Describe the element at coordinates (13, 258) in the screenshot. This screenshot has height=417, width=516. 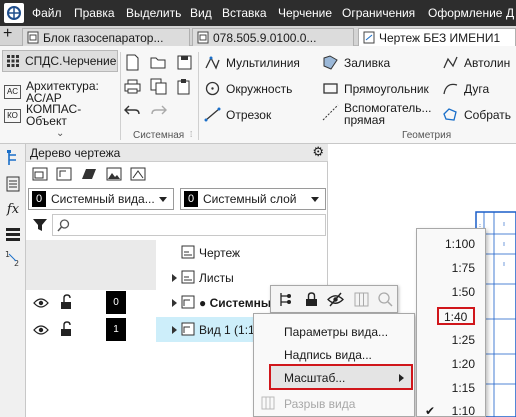
I see `order-icon: 12` at that location.